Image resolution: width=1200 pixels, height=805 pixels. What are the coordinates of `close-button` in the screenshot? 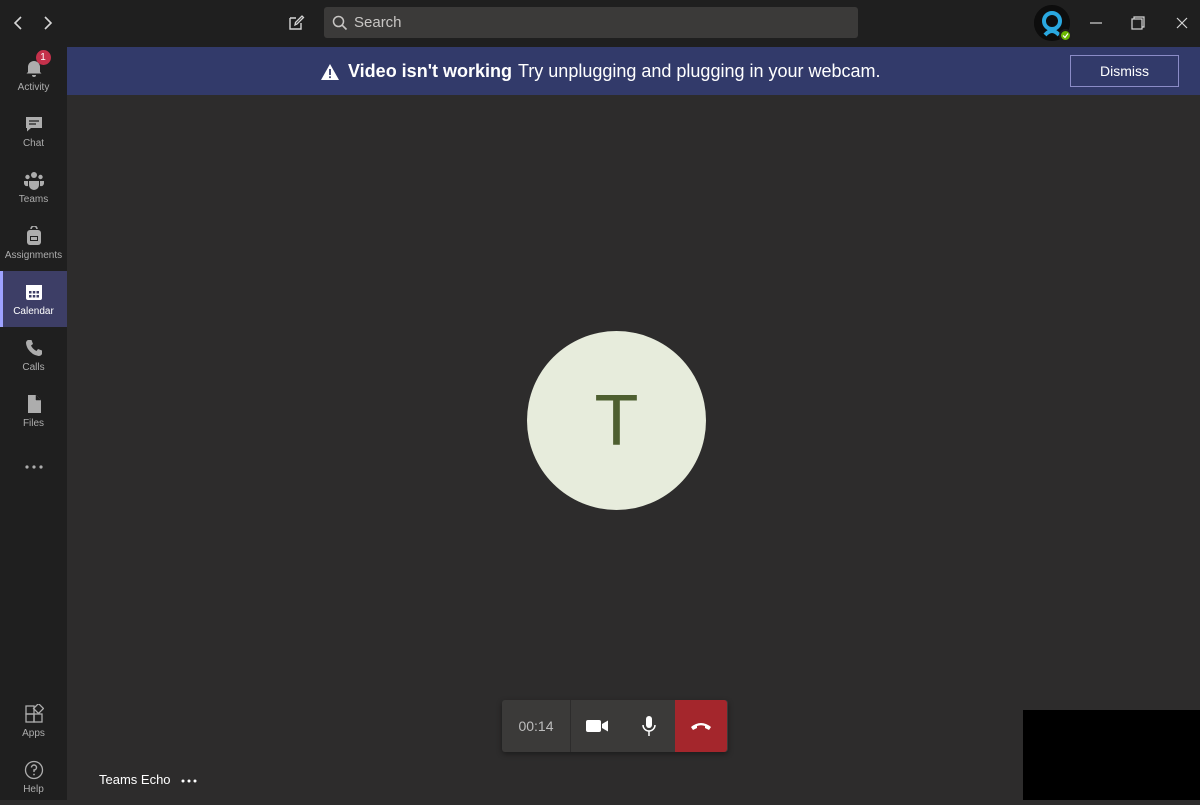 It's located at (1182, 23).